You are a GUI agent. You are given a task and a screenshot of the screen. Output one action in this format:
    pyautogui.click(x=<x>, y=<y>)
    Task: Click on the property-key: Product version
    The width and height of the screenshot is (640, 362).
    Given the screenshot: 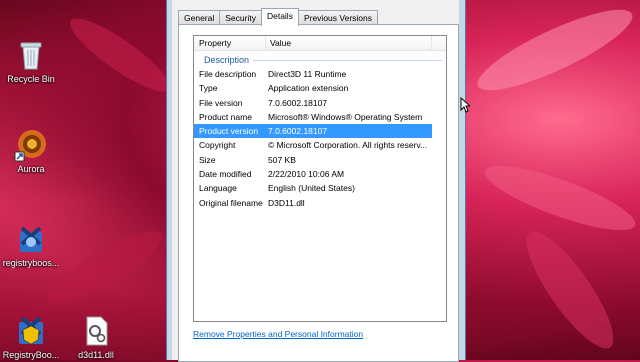 What is the action you would take?
    pyautogui.click(x=229, y=131)
    